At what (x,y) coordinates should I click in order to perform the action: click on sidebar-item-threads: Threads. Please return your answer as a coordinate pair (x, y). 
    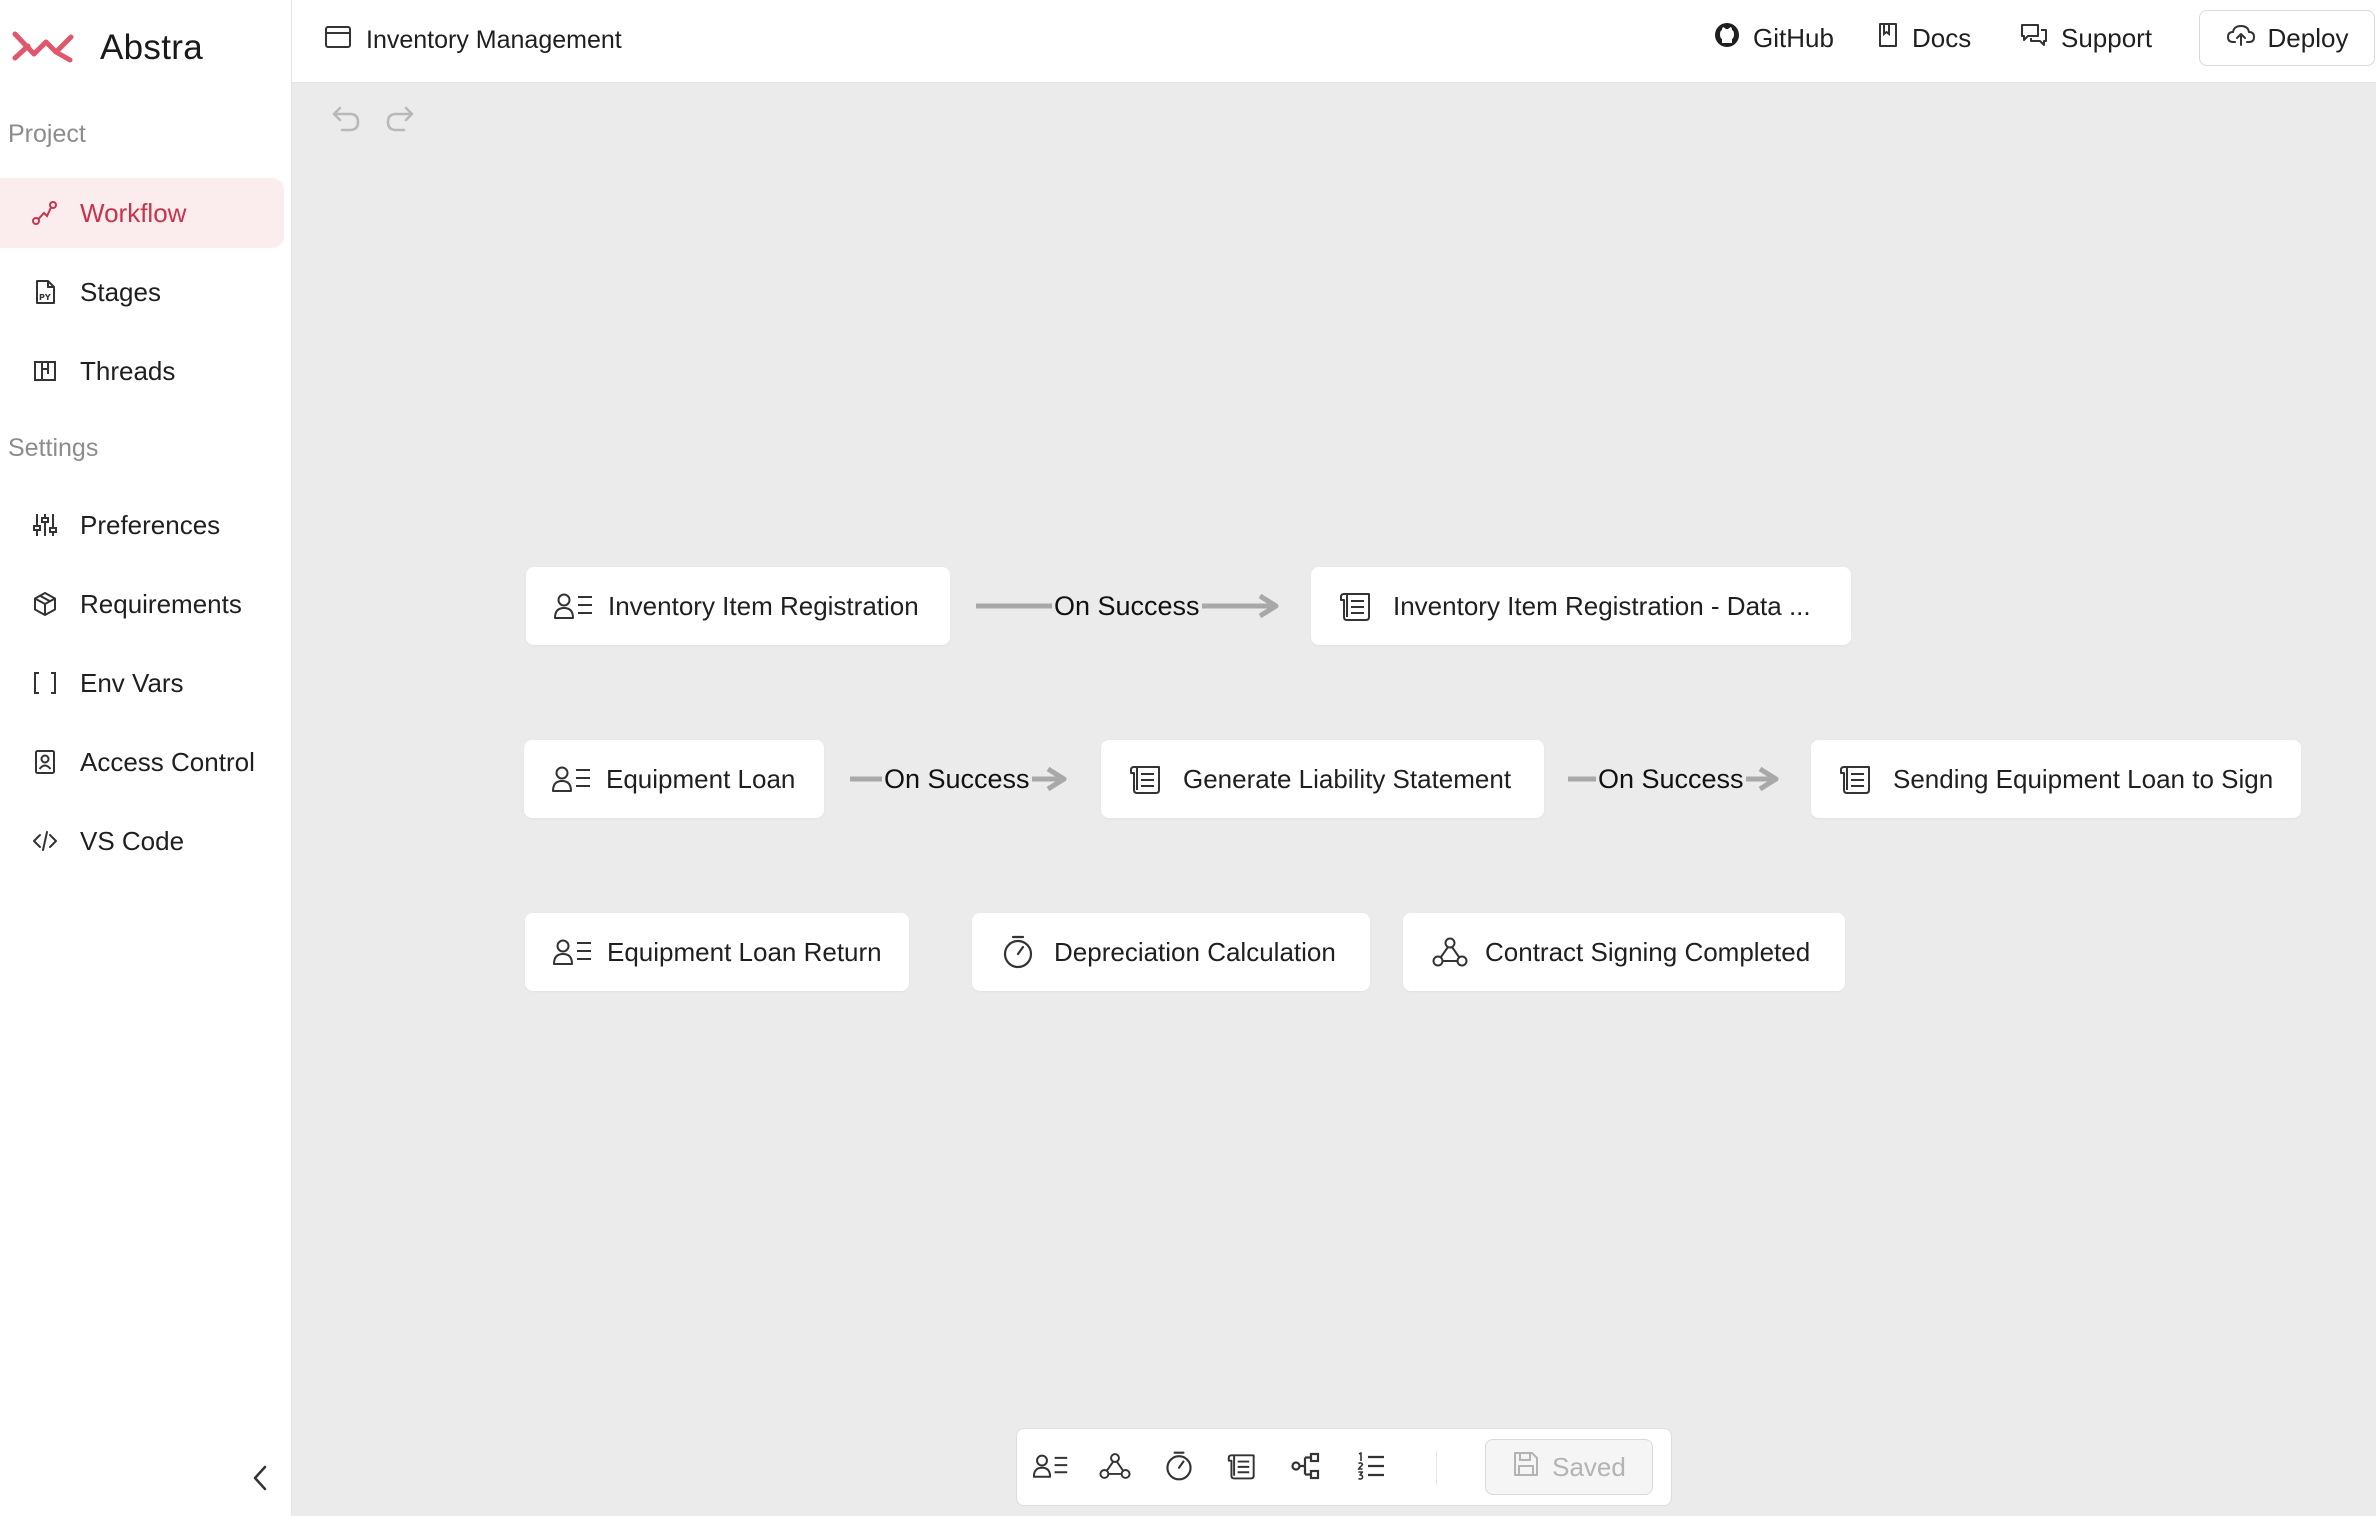
    Looking at the image, I should click on (142, 371).